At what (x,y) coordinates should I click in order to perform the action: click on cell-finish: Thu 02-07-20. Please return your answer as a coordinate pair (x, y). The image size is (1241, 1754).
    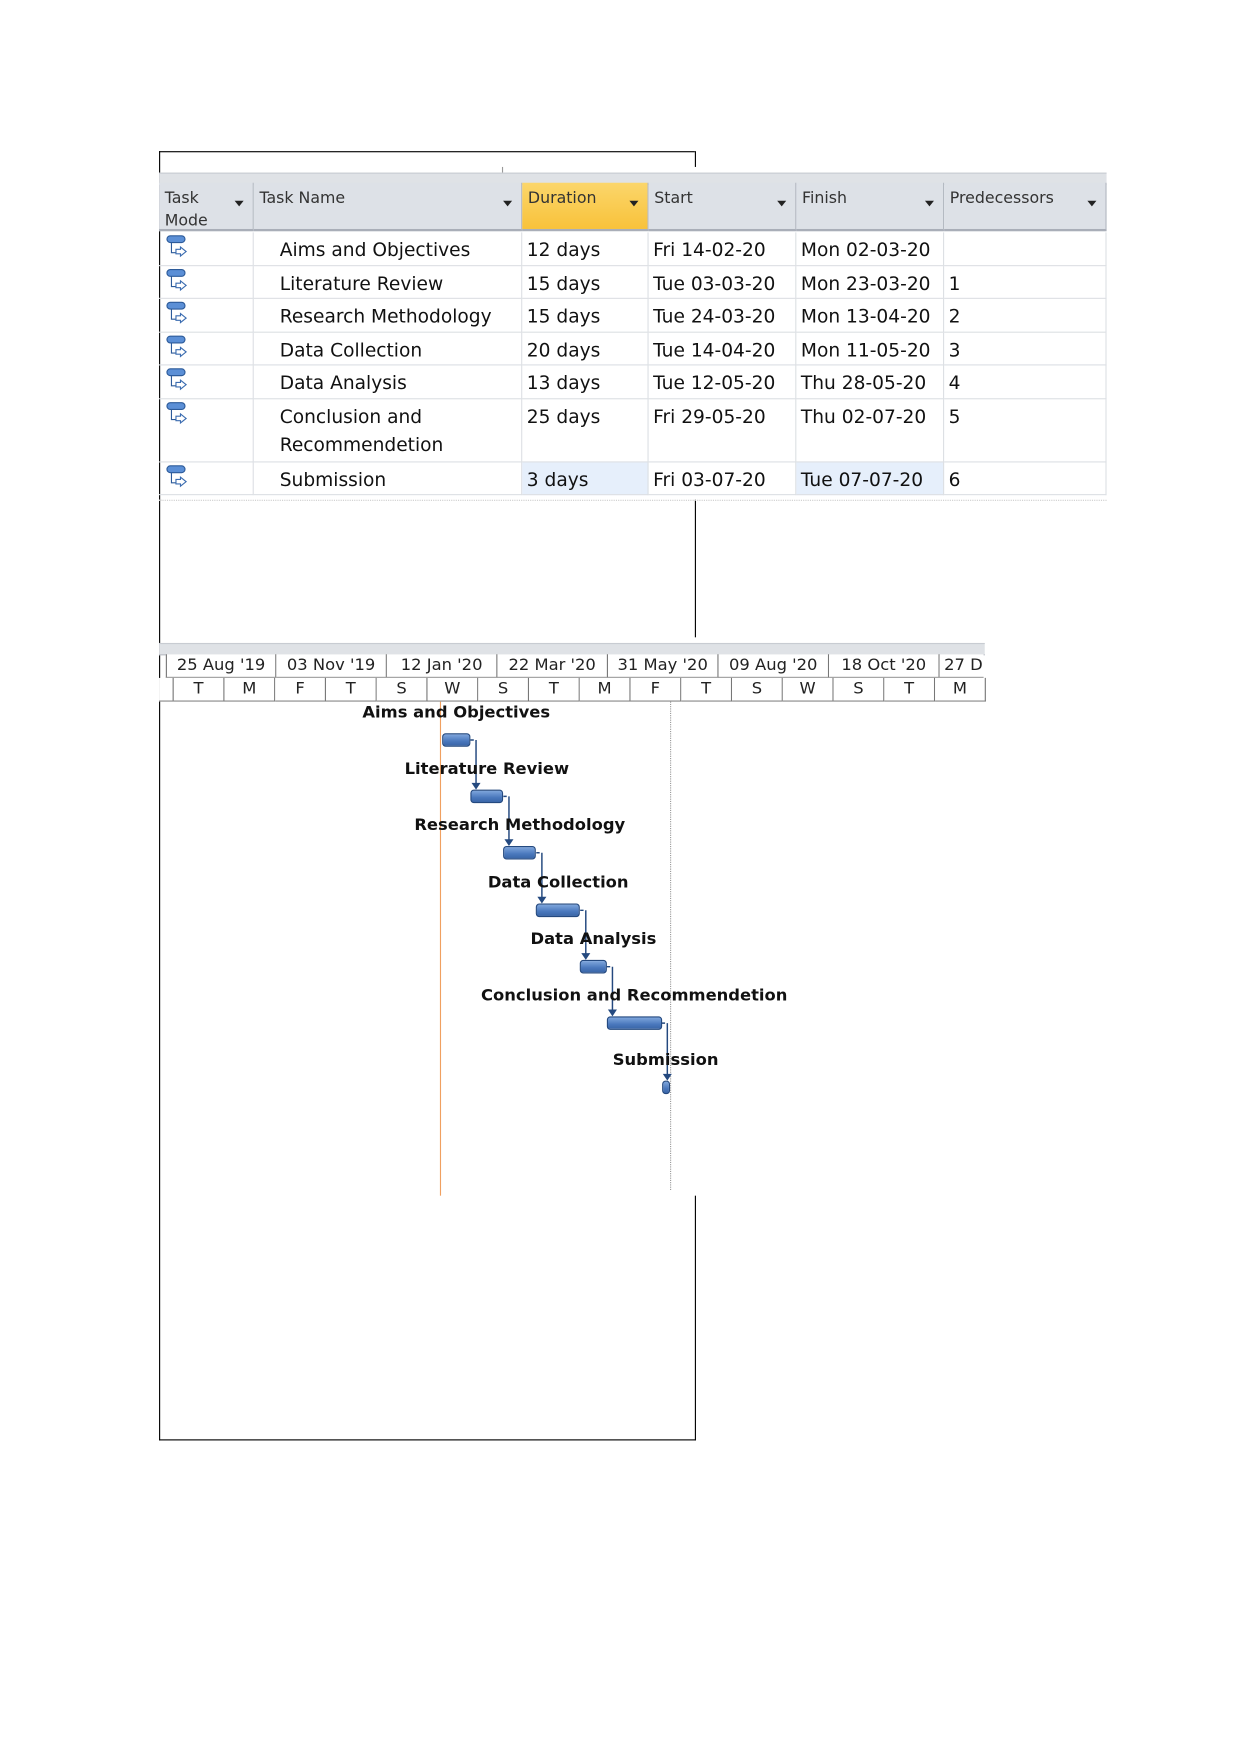
    Looking at the image, I should click on (870, 430).